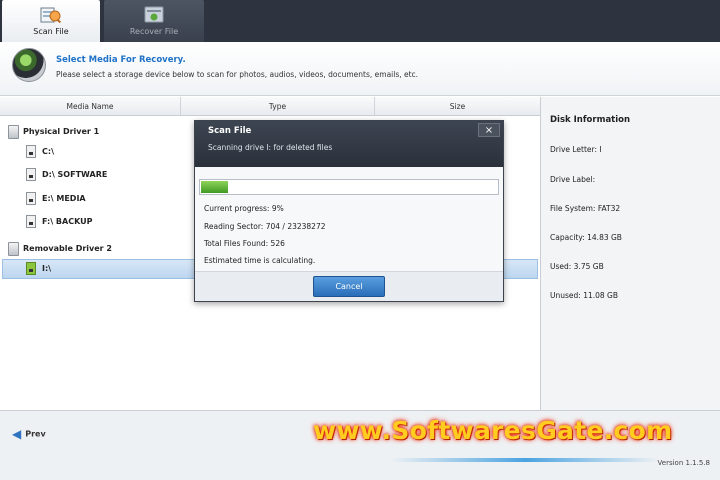 This screenshot has width=720, height=480. What do you see at coordinates (590, 120) in the screenshot?
I see `disk-info-title: Disk Information` at bounding box center [590, 120].